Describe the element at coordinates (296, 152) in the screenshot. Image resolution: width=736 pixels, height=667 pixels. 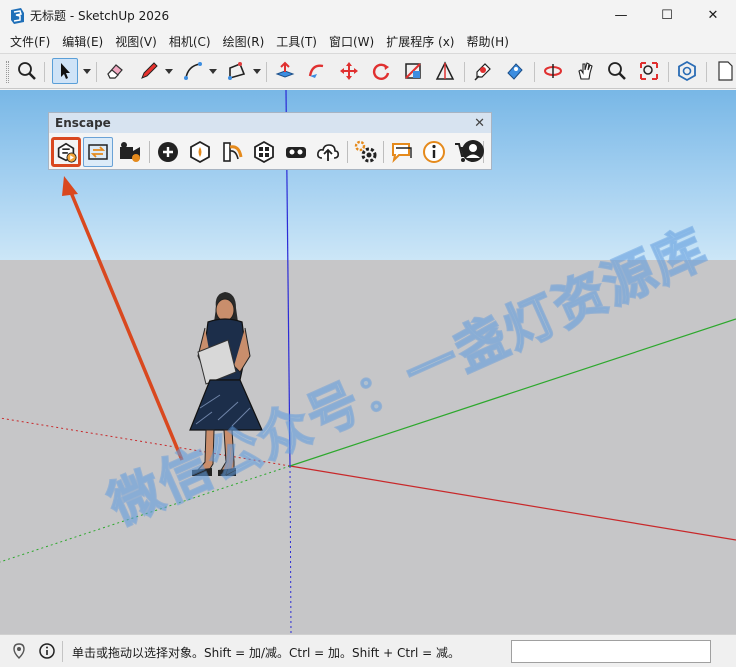
I see `vr-icon` at that location.